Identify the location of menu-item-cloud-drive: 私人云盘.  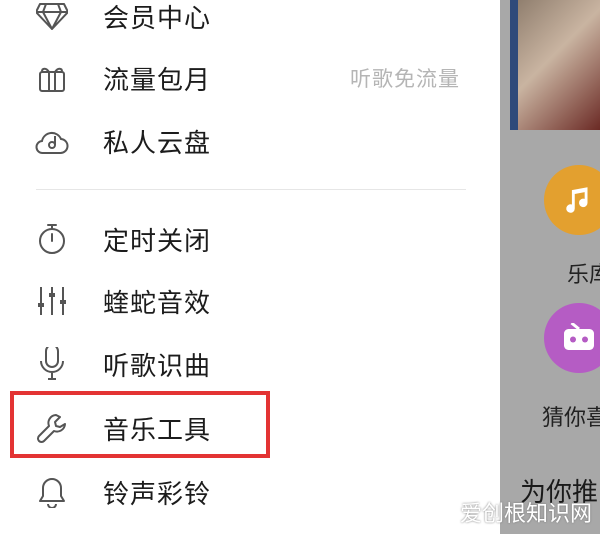
(250, 141).